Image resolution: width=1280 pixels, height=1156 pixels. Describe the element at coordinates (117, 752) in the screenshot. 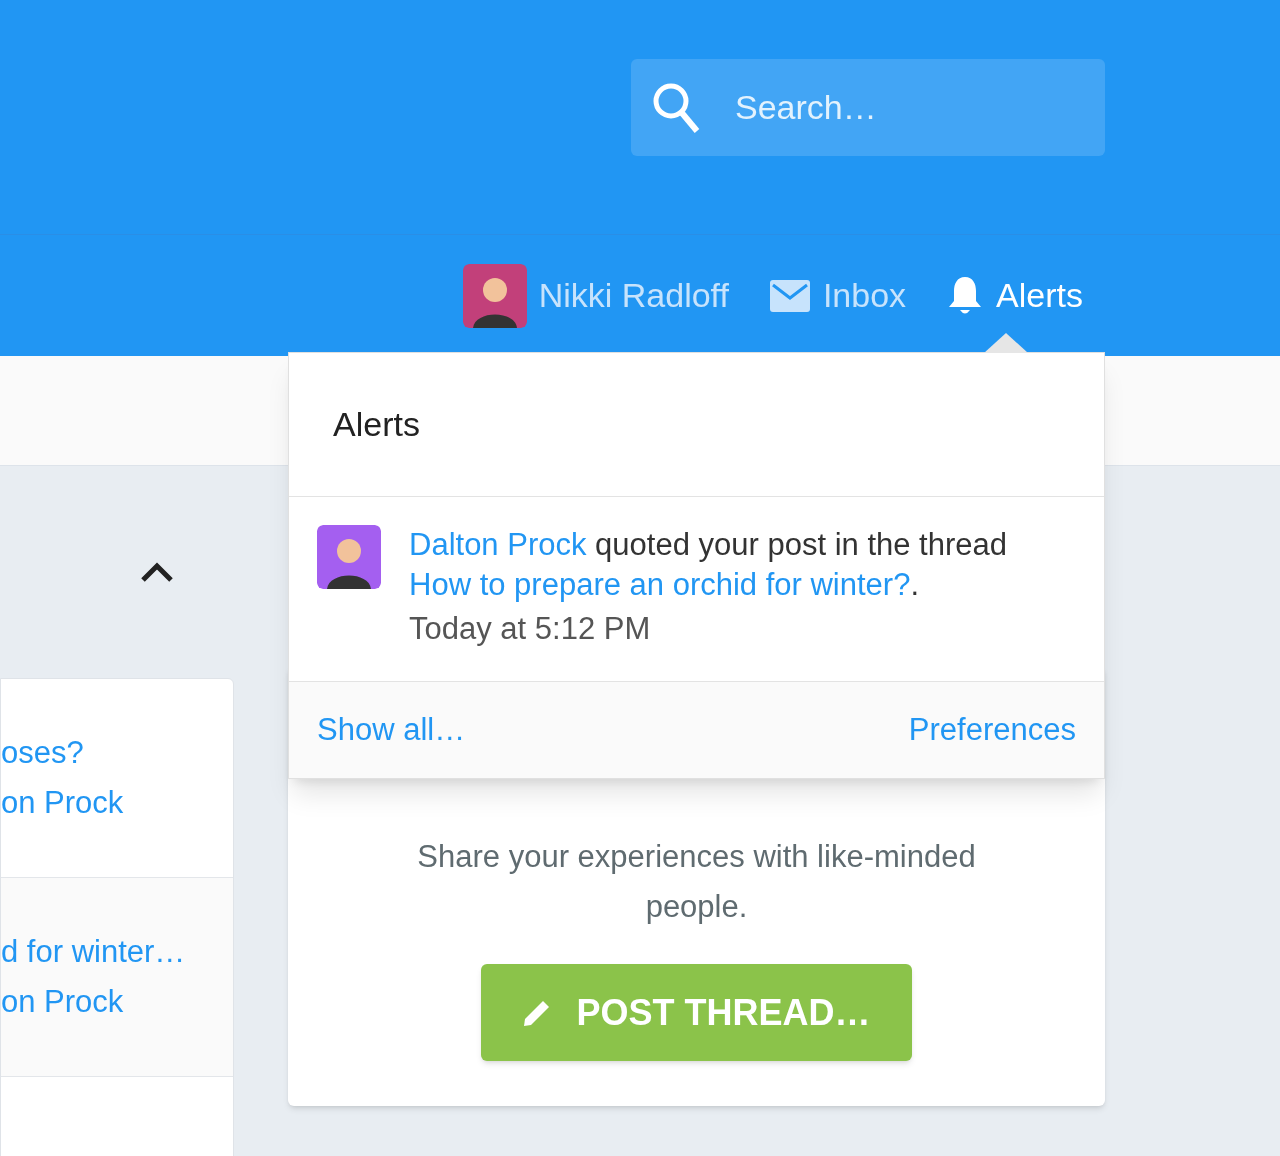

I see `thread-title-link: oses?` at that location.